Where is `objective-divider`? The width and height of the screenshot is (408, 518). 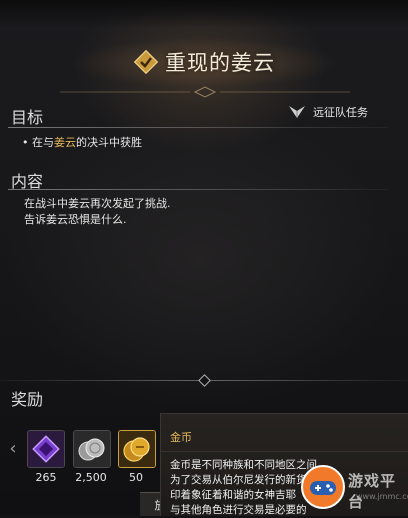
objective-divider is located at coordinates (198, 127).